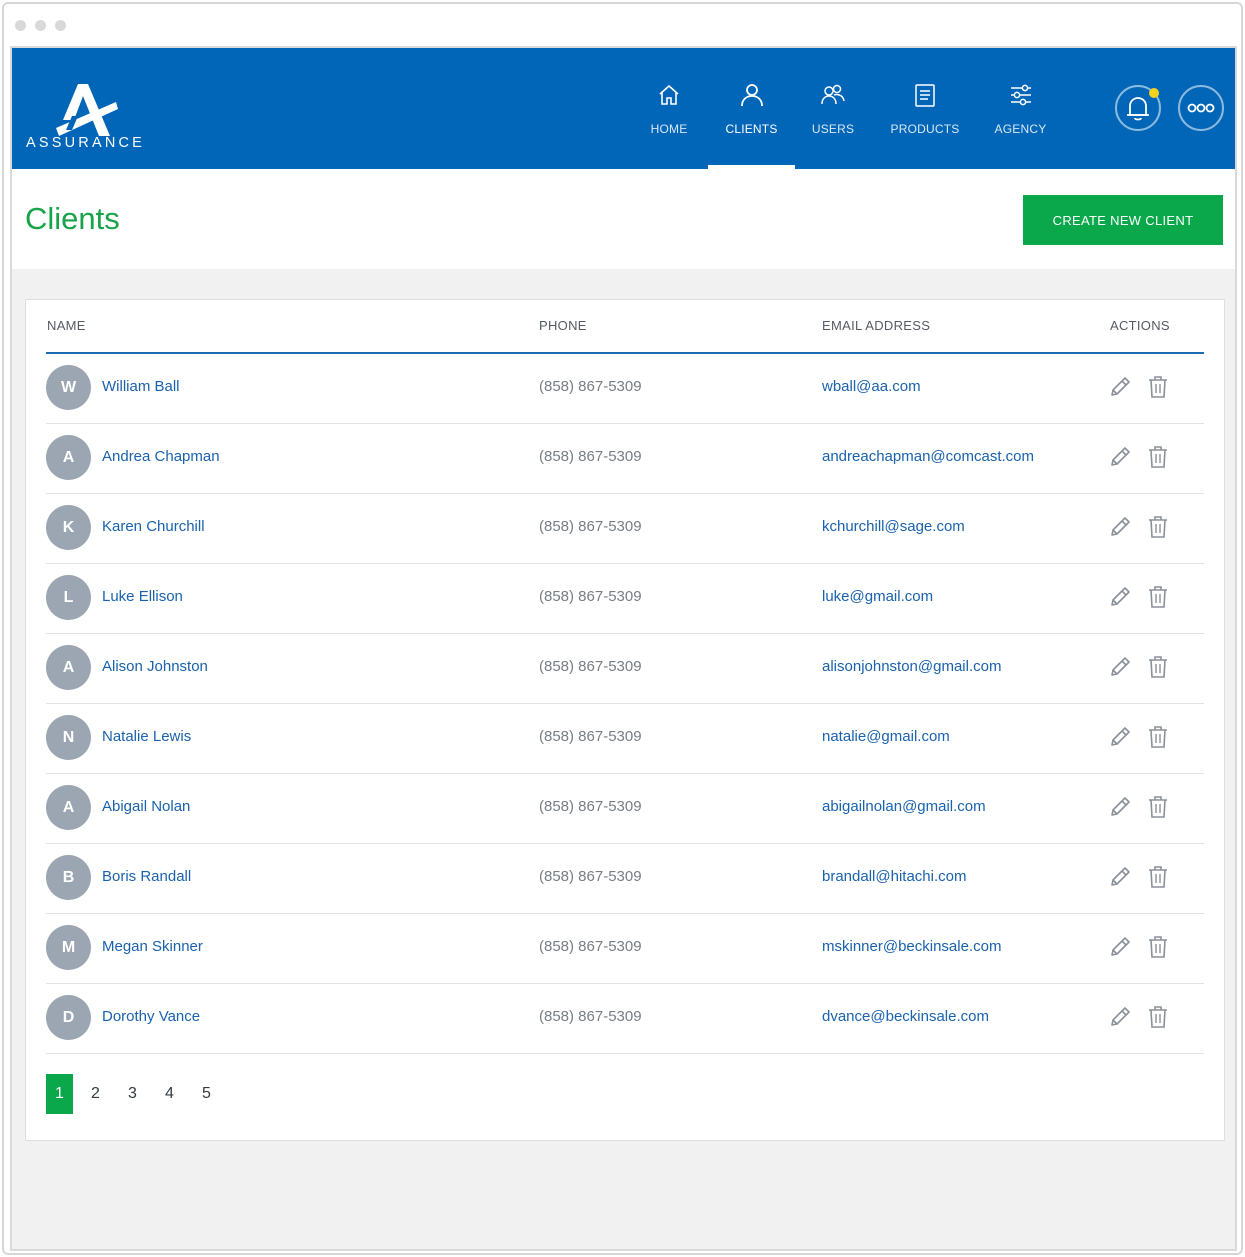  What do you see at coordinates (146, 876) in the screenshot?
I see `client-name-link: Boris Randall` at bounding box center [146, 876].